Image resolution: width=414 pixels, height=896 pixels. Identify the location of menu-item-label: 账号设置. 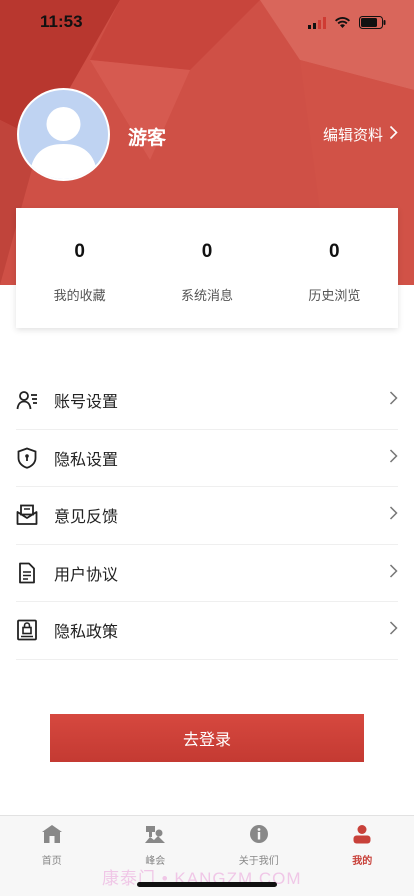
(86, 402).